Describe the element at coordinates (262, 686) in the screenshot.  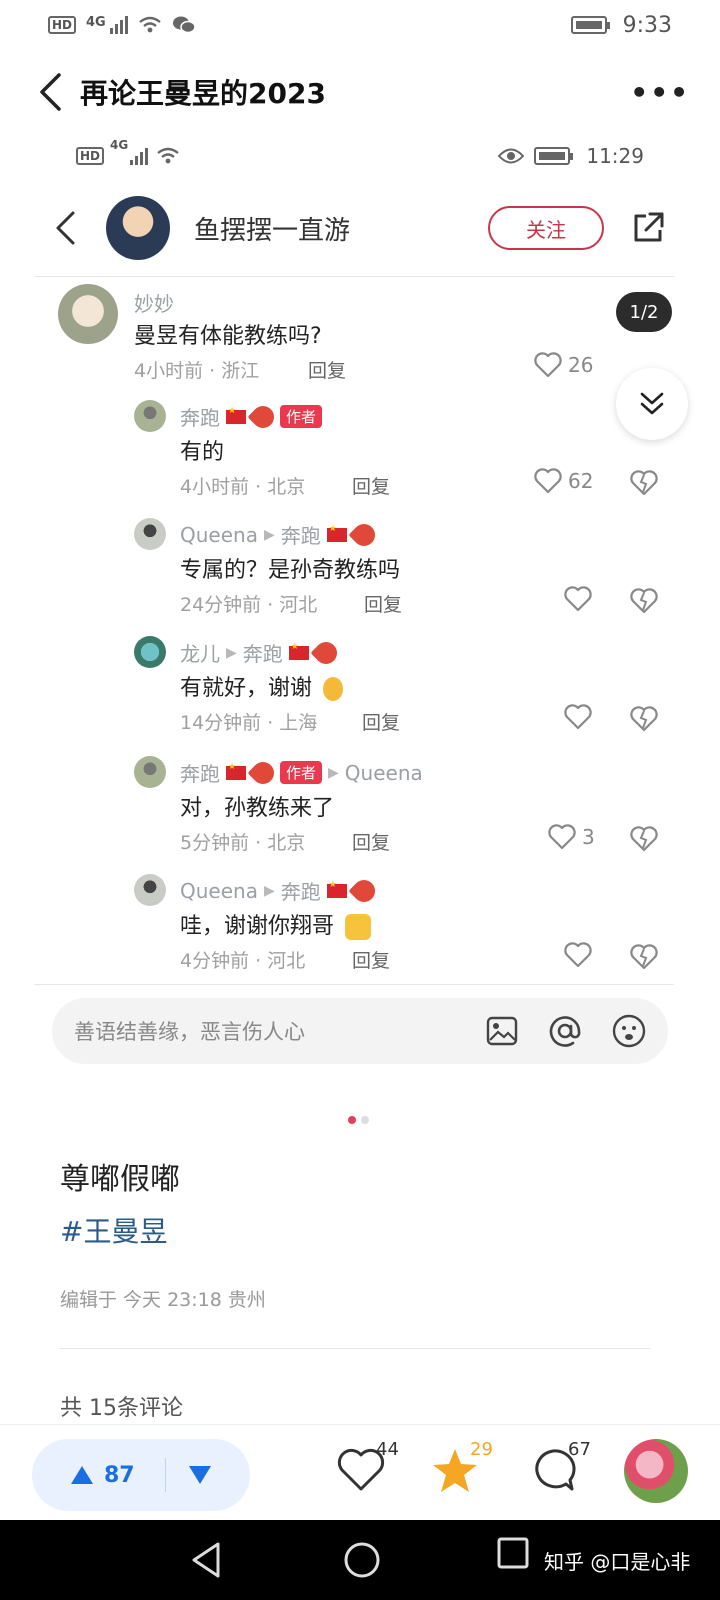
I see `comment-text: 有就好，谢谢` at that location.